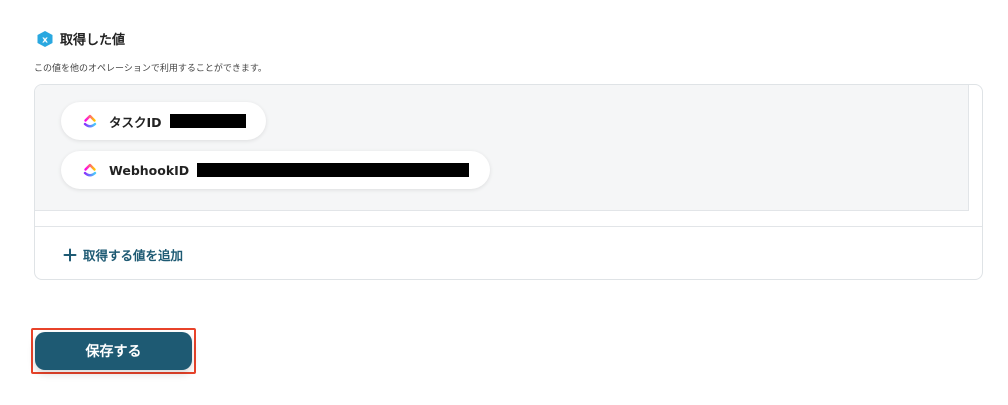  Describe the element at coordinates (149, 170) in the screenshot. I see `value-chip-label: WebhookID` at that location.